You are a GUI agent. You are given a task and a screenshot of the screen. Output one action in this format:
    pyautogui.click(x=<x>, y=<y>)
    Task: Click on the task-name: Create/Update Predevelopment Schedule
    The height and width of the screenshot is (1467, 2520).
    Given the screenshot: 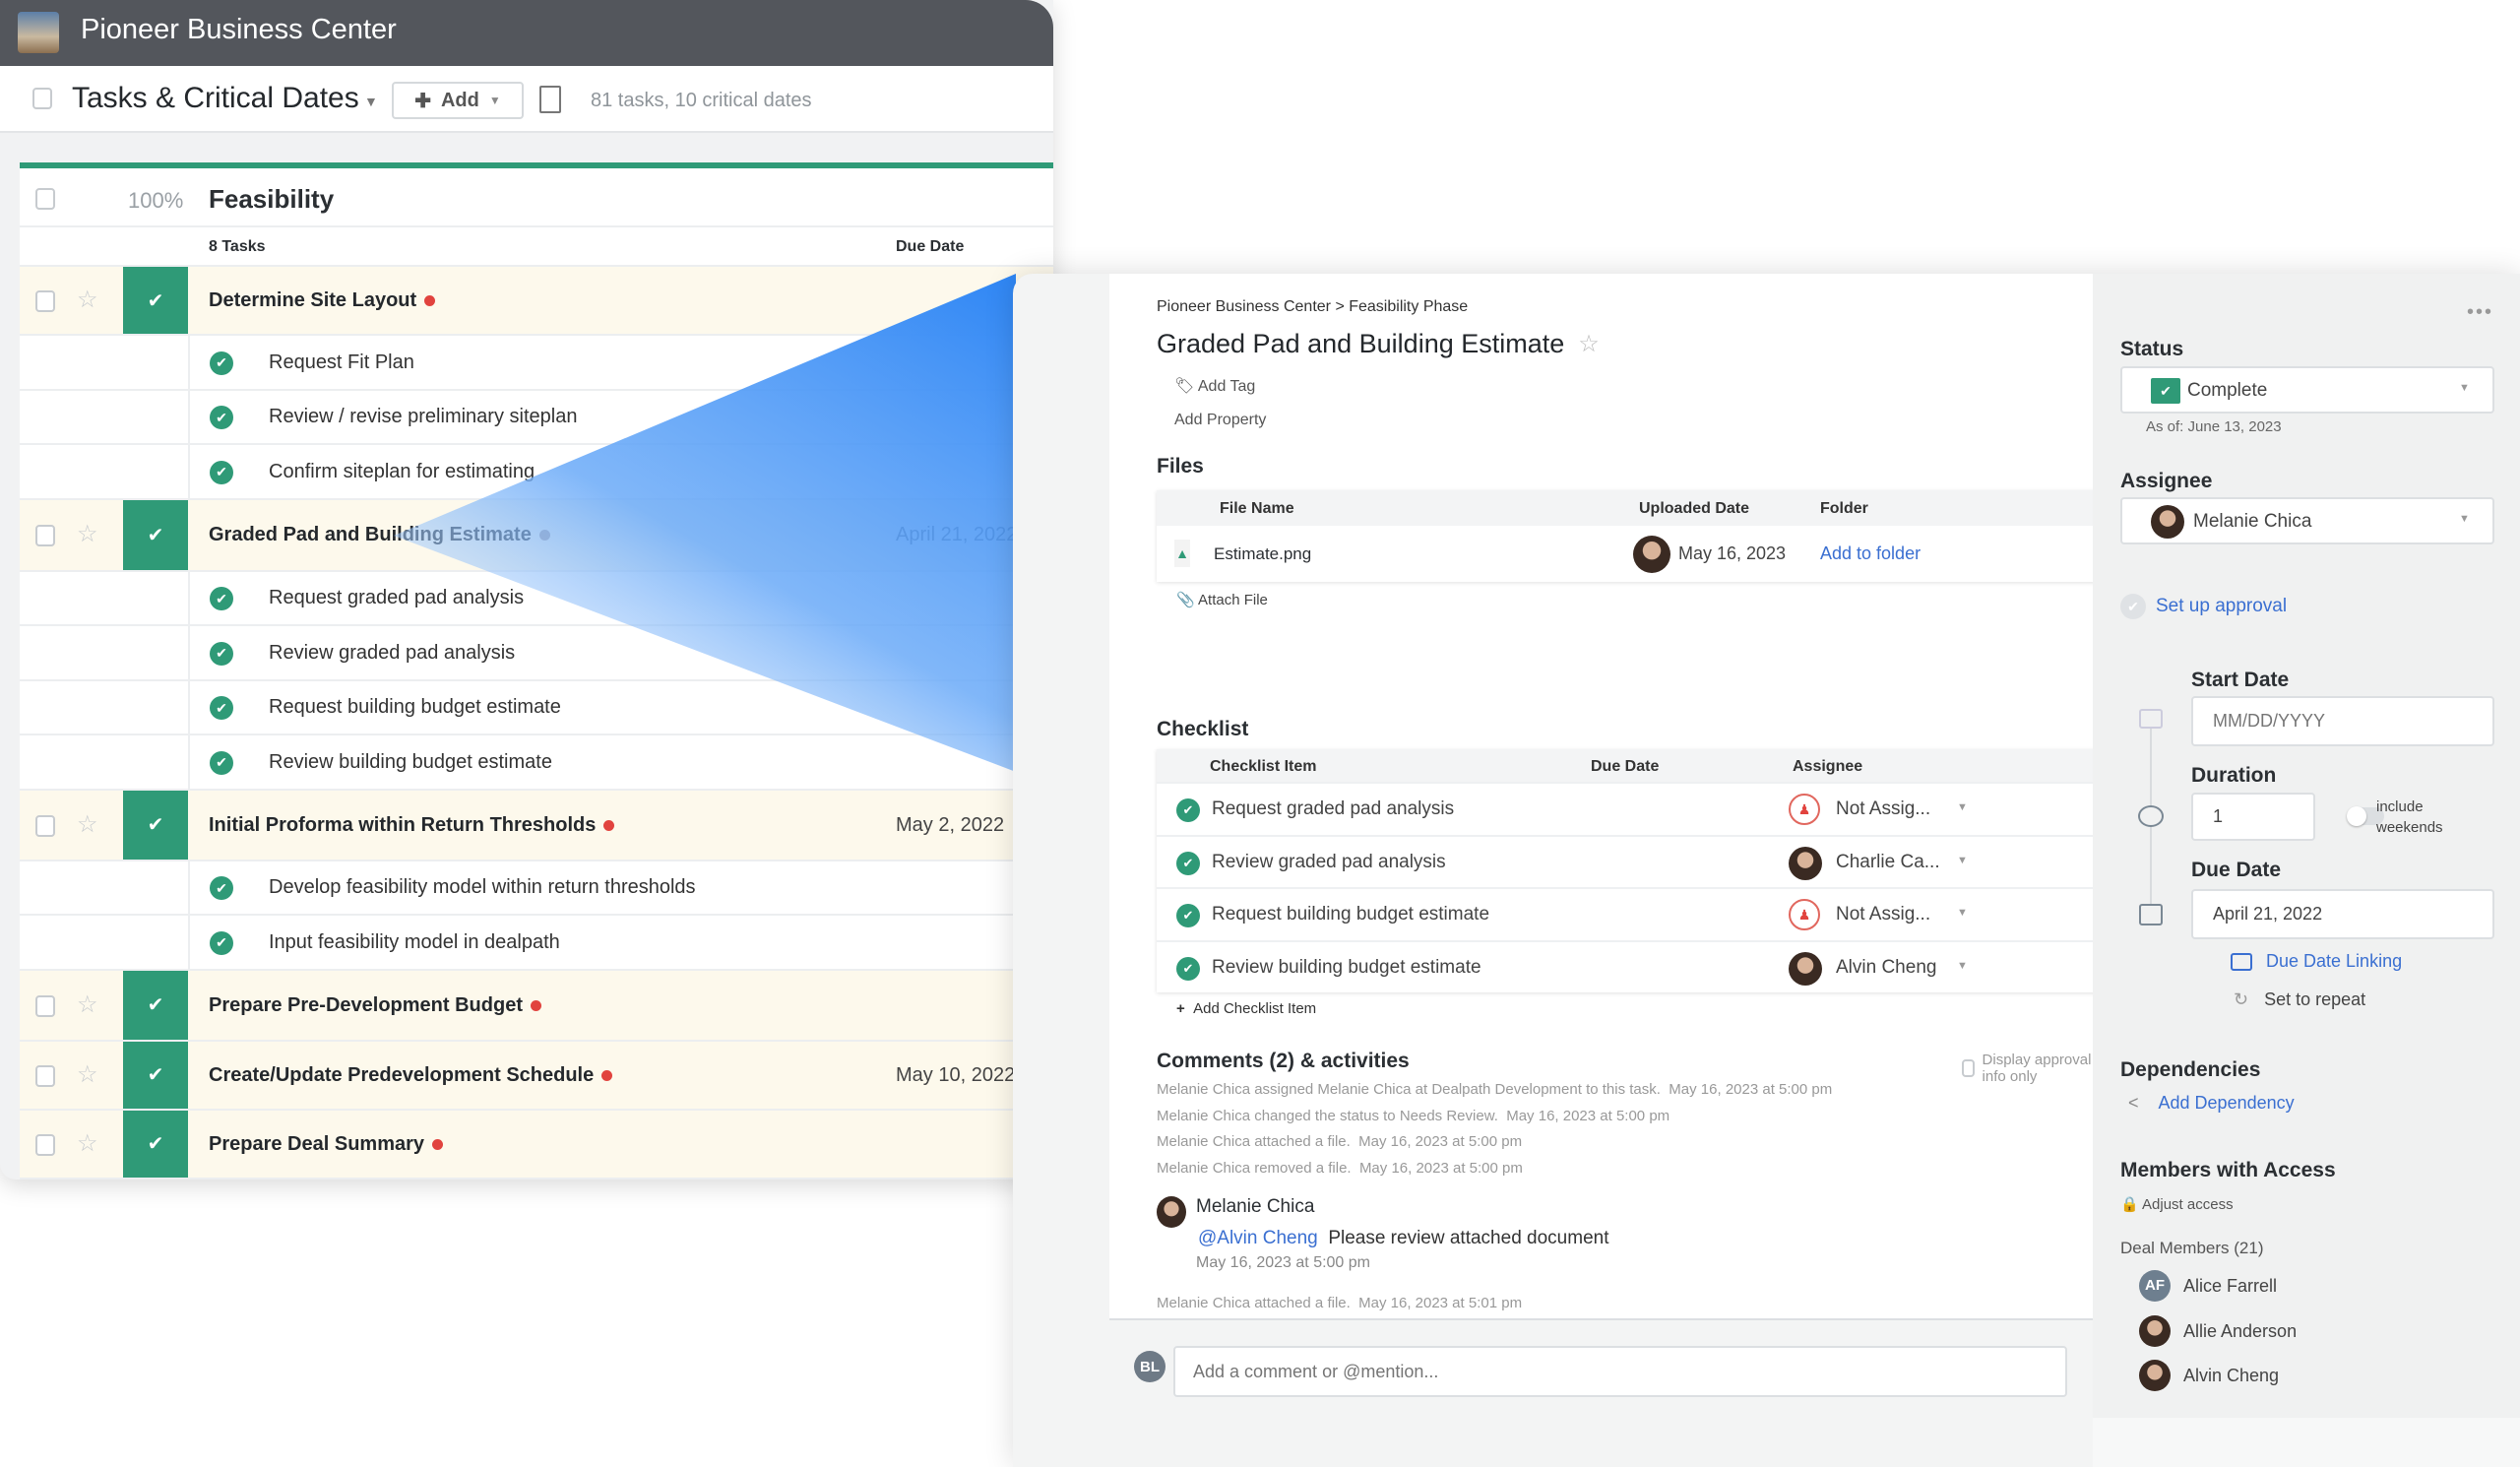 What is the action you would take?
    pyautogui.click(x=411, y=1075)
    